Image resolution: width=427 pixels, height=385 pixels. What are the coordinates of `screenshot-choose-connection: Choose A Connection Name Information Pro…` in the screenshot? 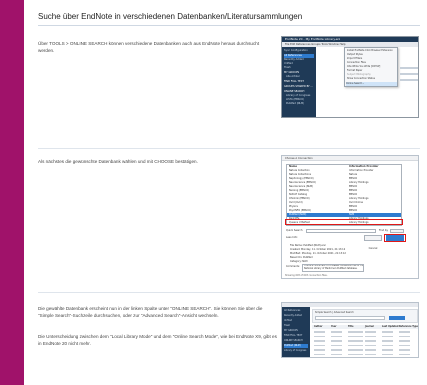 It's located at (350, 217).